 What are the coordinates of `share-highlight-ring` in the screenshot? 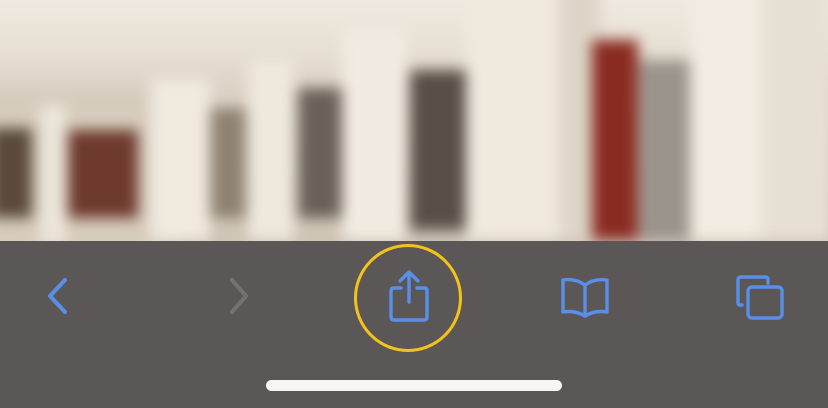 It's located at (408, 298).